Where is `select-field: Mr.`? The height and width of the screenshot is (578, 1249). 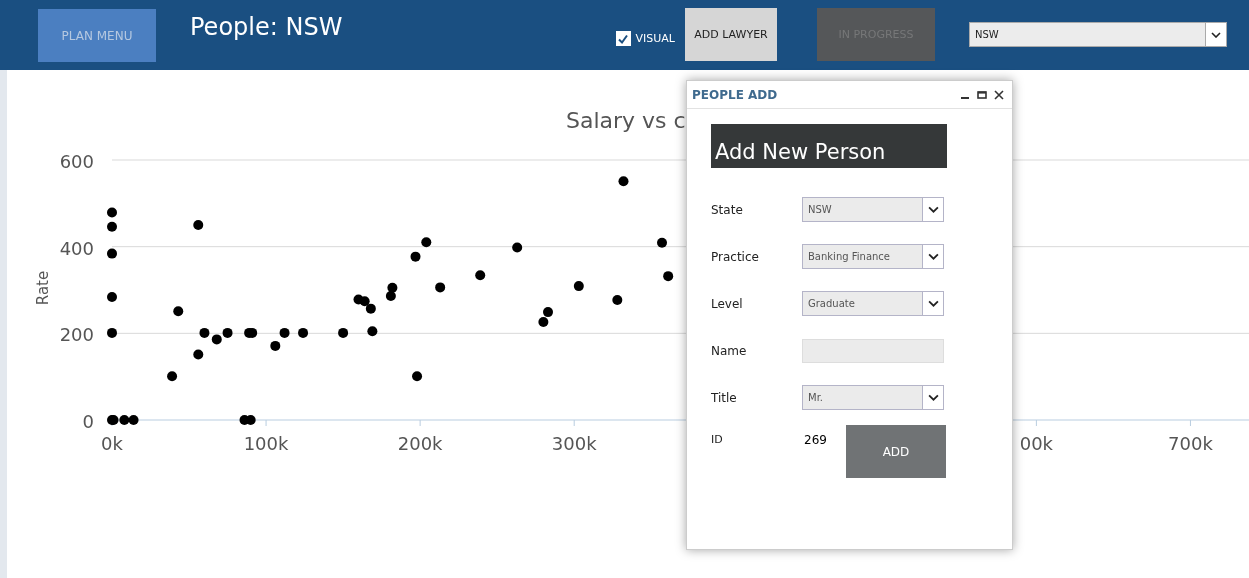
select-field: Mr. is located at coordinates (873, 397).